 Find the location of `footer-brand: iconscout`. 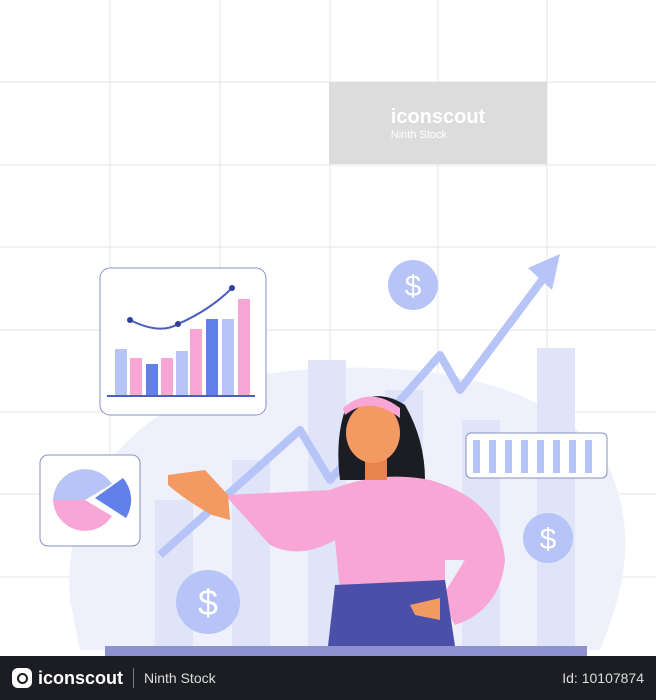

footer-brand: iconscout is located at coordinates (67, 678).